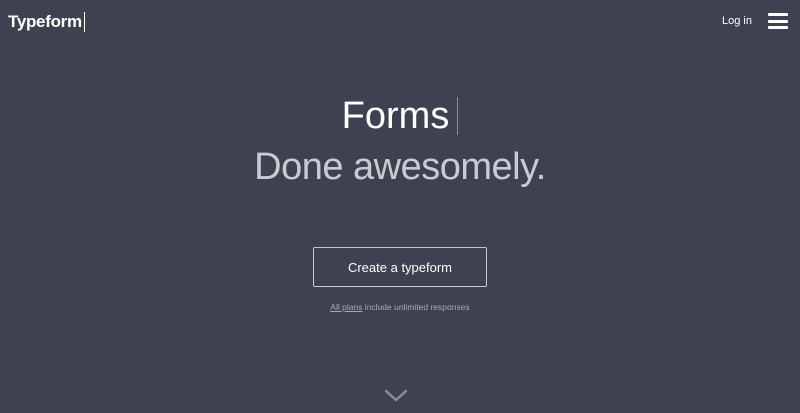  I want to click on plans-note-text: include unlimited responses, so click(416, 307).